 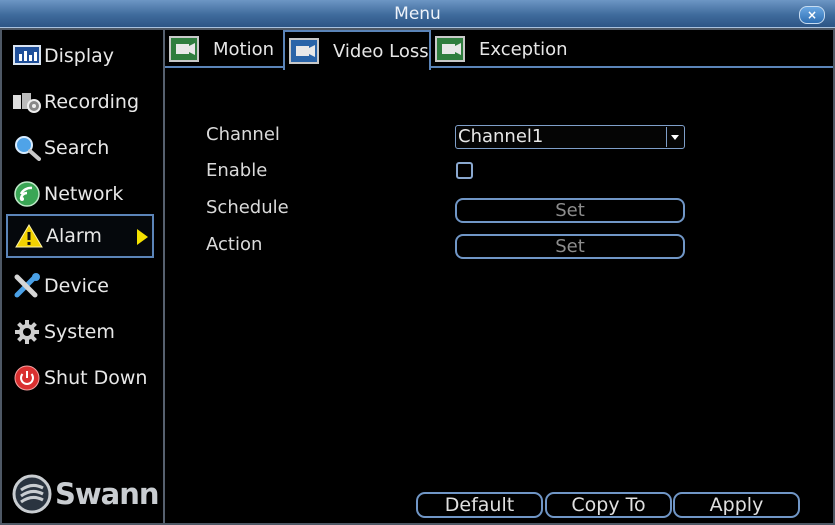 I want to click on network-icon, so click(x=27, y=194).